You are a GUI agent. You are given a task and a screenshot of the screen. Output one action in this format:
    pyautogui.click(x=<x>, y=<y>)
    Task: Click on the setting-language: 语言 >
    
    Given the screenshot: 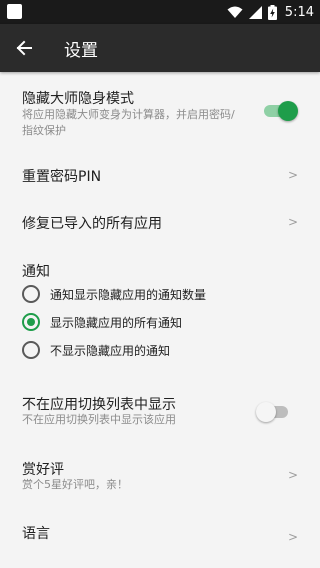 What is the action you would take?
    pyautogui.click(x=160, y=537)
    